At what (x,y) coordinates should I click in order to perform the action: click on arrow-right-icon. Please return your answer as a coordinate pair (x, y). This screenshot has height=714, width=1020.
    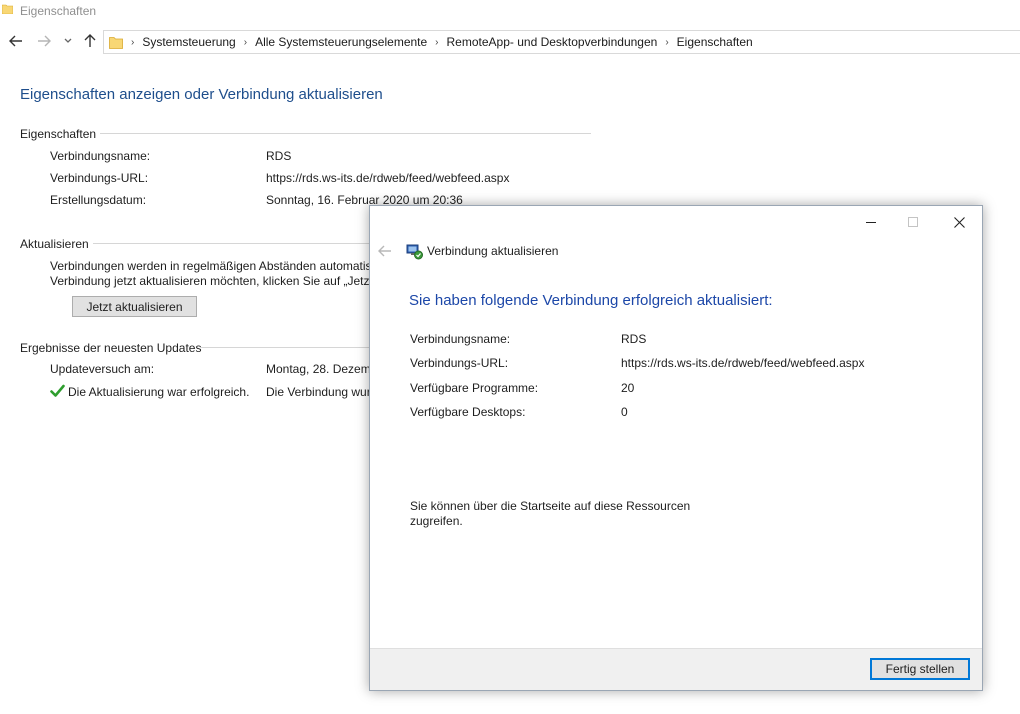
    Looking at the image, I should click on (44, 41).